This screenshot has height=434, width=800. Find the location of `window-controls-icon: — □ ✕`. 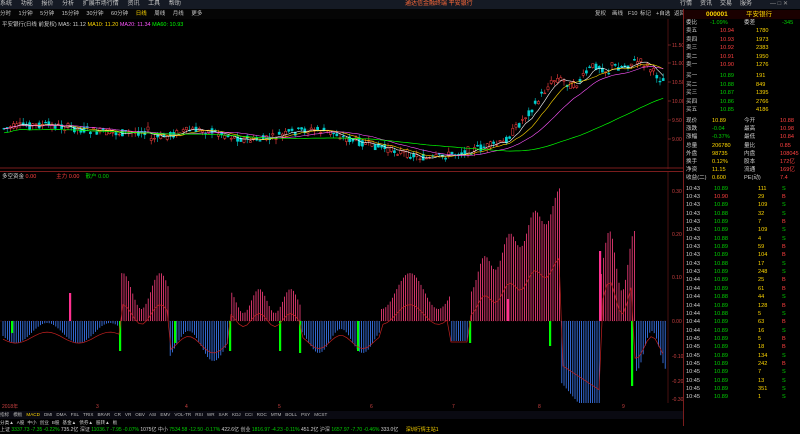

window-controls-icon: — □ ✕ is located at coordinates (779, 4).